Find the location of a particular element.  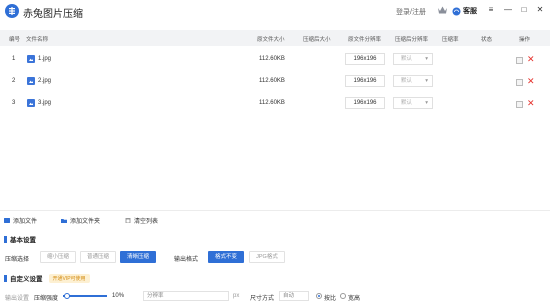

col-action: 操作 is located at coordinates (525, 40).